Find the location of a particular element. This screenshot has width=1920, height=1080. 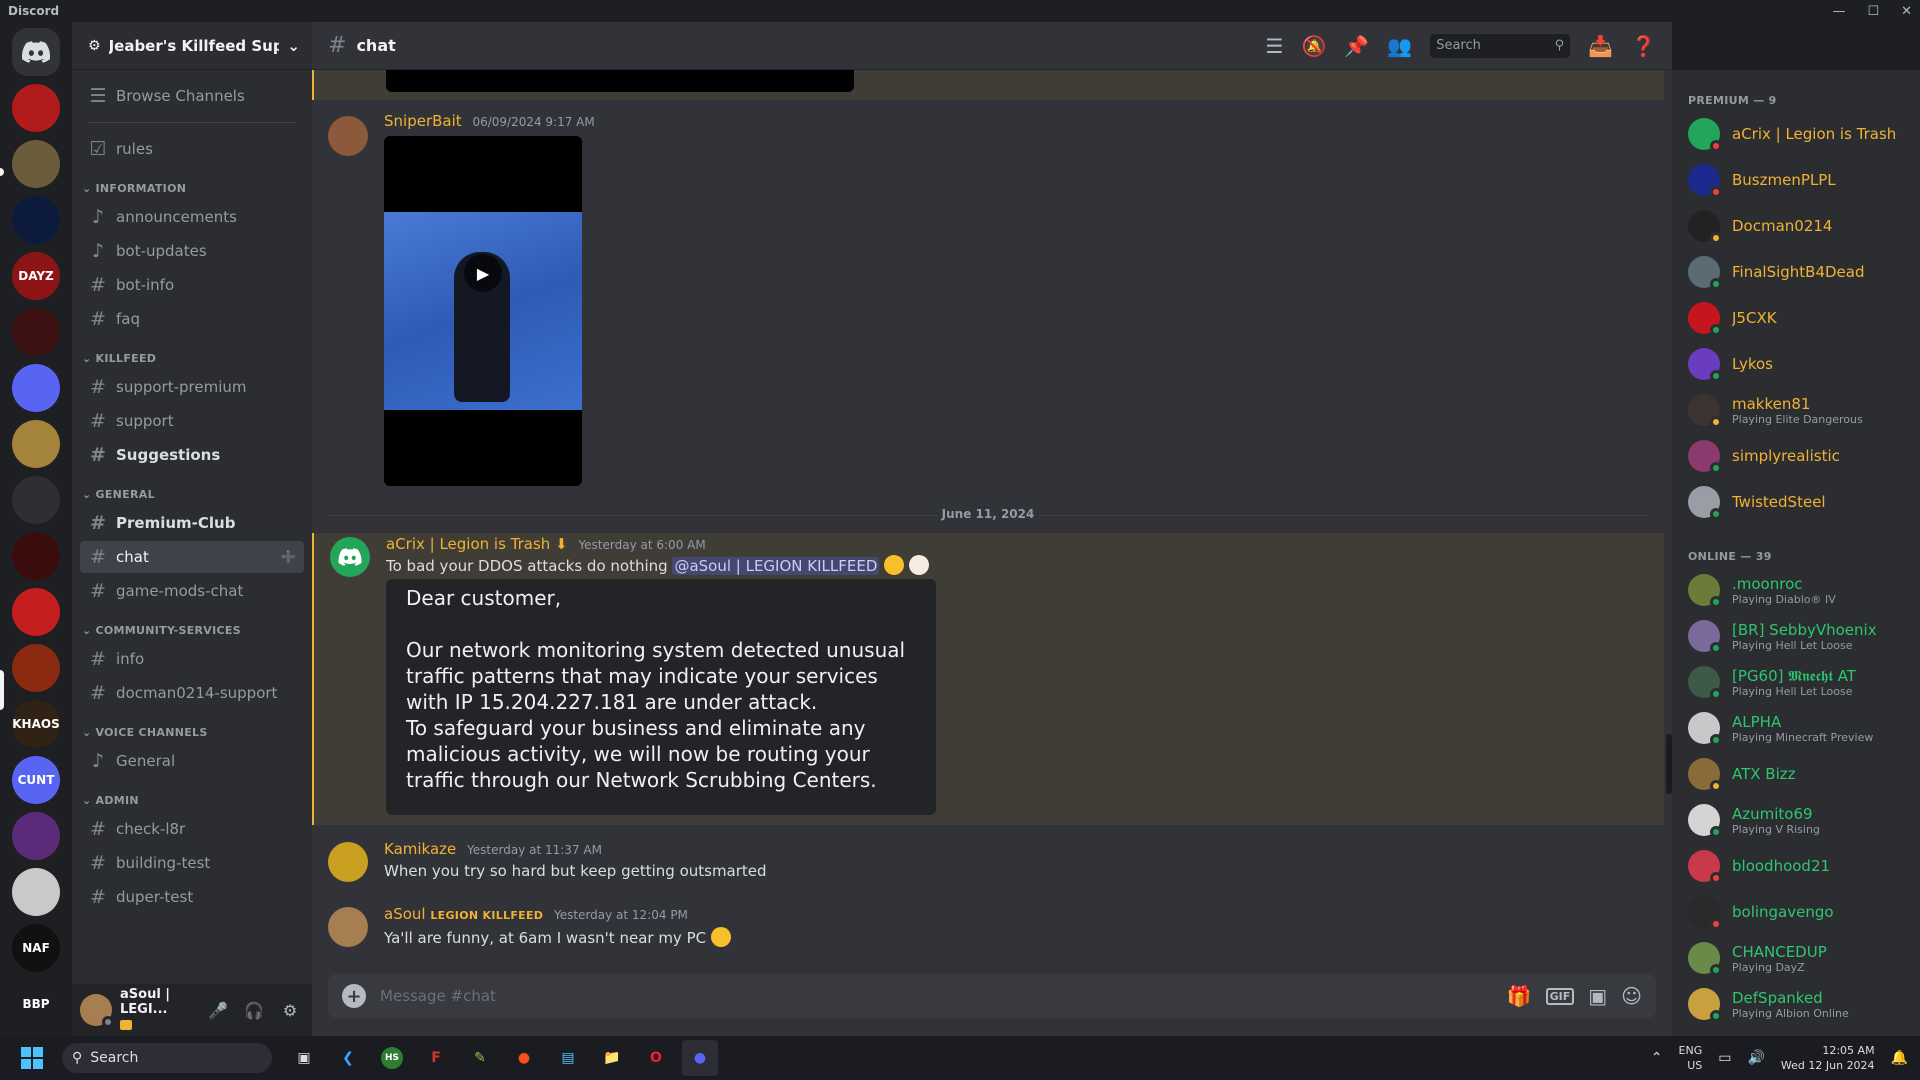

discord-taskbar-icon: ● is located at coordinates (700, 1058).